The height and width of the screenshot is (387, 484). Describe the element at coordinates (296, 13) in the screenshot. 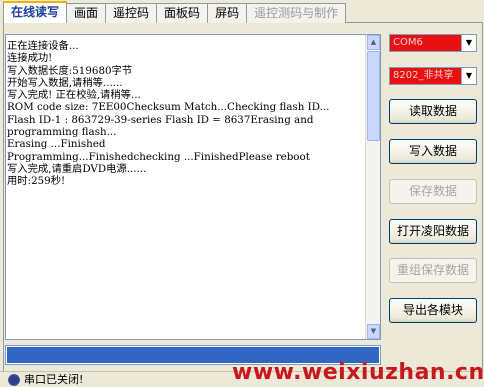

I see `tab-remote-test: 遥控测码与制作` at that location.